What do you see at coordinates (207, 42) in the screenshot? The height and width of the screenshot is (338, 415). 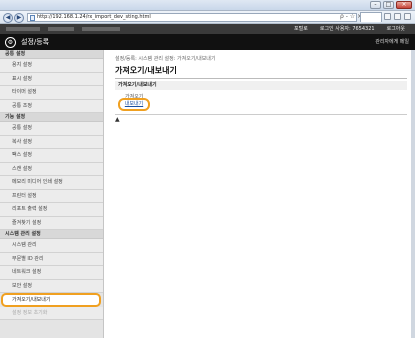 I see `app-header: ⚙ 설정/등록 관리자에게 메일` at bounding box center [207, 42].